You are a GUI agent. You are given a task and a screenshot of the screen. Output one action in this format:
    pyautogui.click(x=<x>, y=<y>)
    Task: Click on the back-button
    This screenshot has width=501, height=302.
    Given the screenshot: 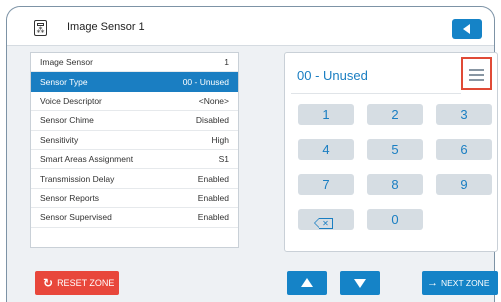 What is the action you would take?
    pyautogui.click(x=467, y=29)
    